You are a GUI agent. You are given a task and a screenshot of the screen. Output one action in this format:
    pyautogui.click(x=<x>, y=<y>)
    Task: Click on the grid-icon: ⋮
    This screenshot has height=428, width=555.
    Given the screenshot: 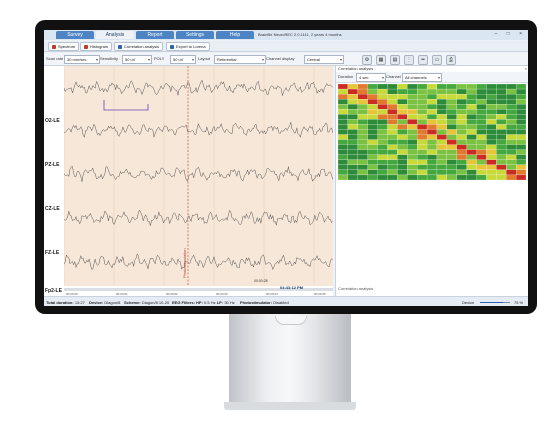 What is the action you would take?
    pyautogui.click(x=409, y=60)
    